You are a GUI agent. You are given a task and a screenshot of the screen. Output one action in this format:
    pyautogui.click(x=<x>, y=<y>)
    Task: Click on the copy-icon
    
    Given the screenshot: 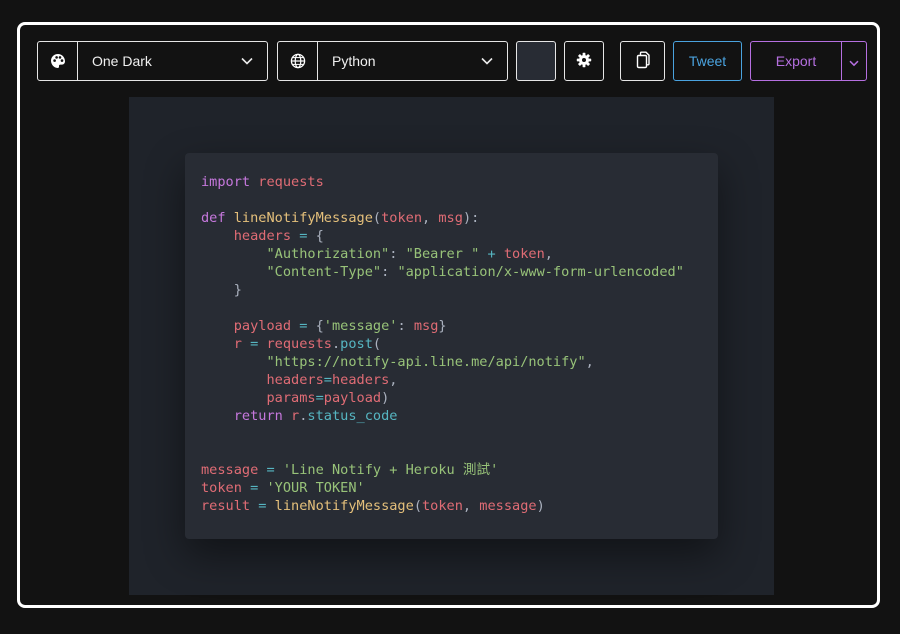 What is the action you would take?
    pyautogui.click(x=643, y=61)
    